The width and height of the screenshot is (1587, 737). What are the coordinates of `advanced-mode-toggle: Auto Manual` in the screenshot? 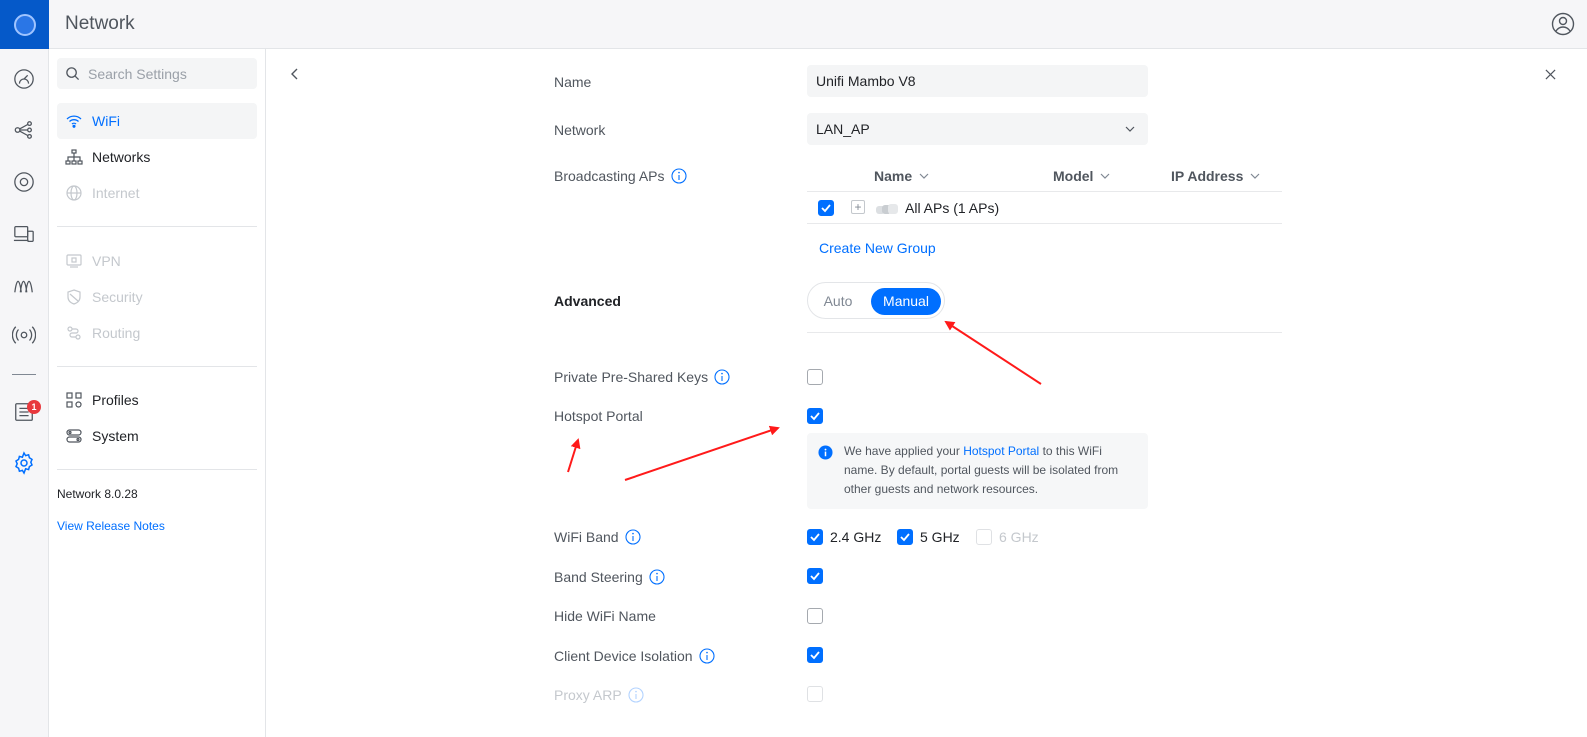 It's located at (876, 300).